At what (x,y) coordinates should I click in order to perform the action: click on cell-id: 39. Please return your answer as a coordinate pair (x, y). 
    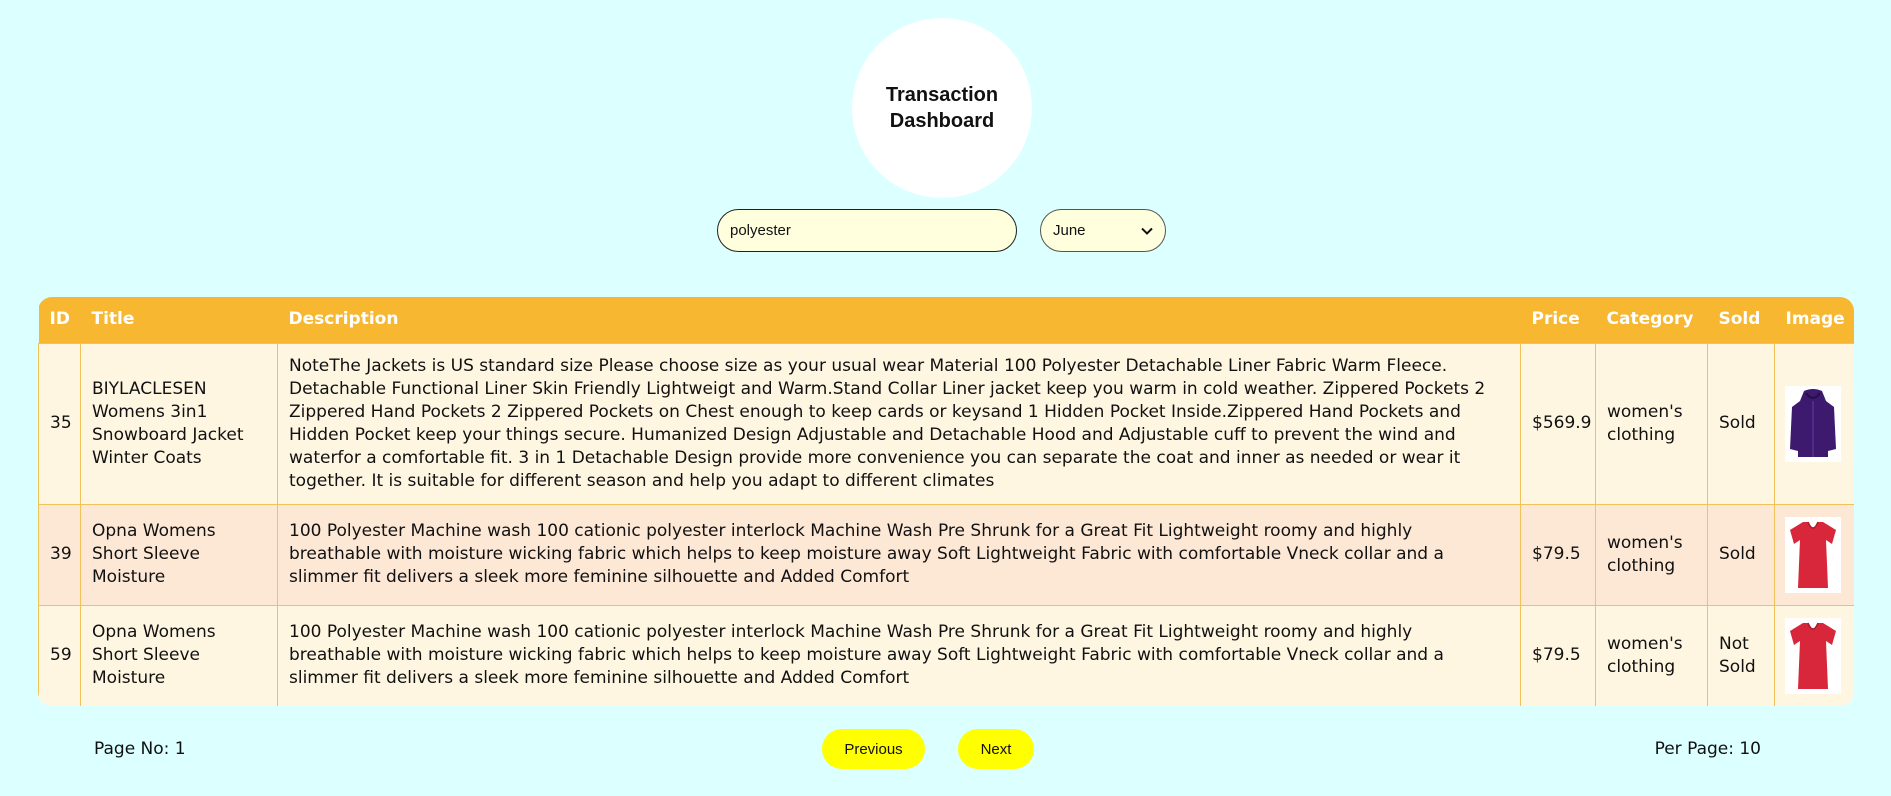
    Looking at the image, I should click on (59, 554).